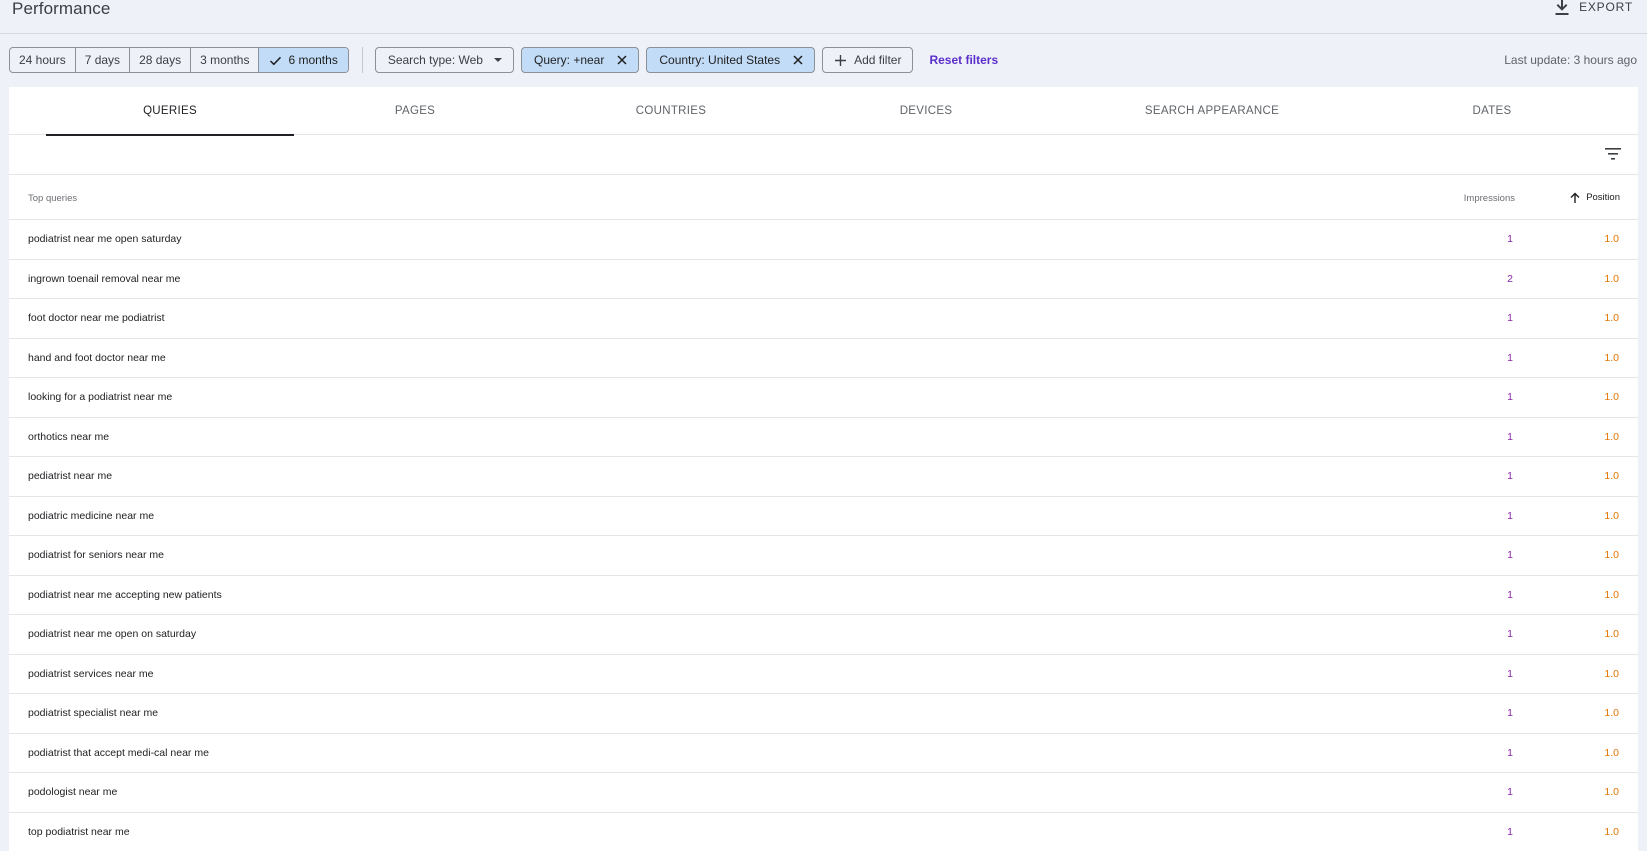  I want to click on tab-search-appearance: SEARCH APPEARANCE, so click(1212, 111).